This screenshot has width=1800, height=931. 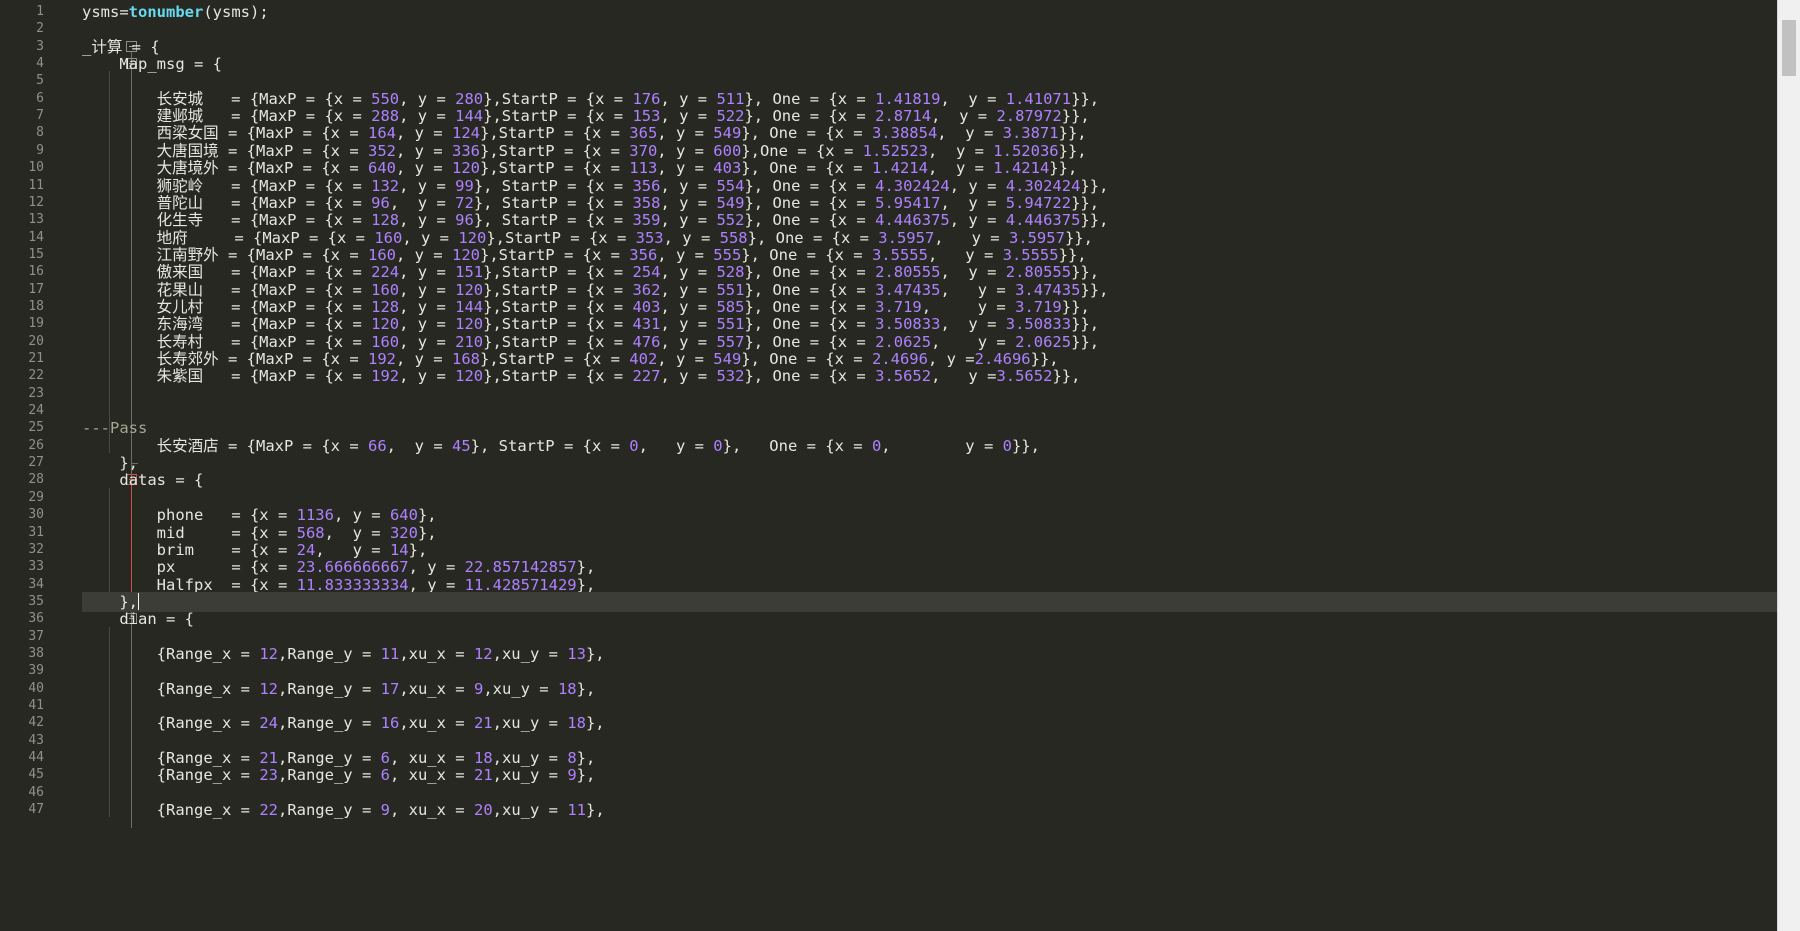 What do you see at coordinates (385, 289) in the screenshot?
I see `code-token: 160` at bounding box center [385, 289].